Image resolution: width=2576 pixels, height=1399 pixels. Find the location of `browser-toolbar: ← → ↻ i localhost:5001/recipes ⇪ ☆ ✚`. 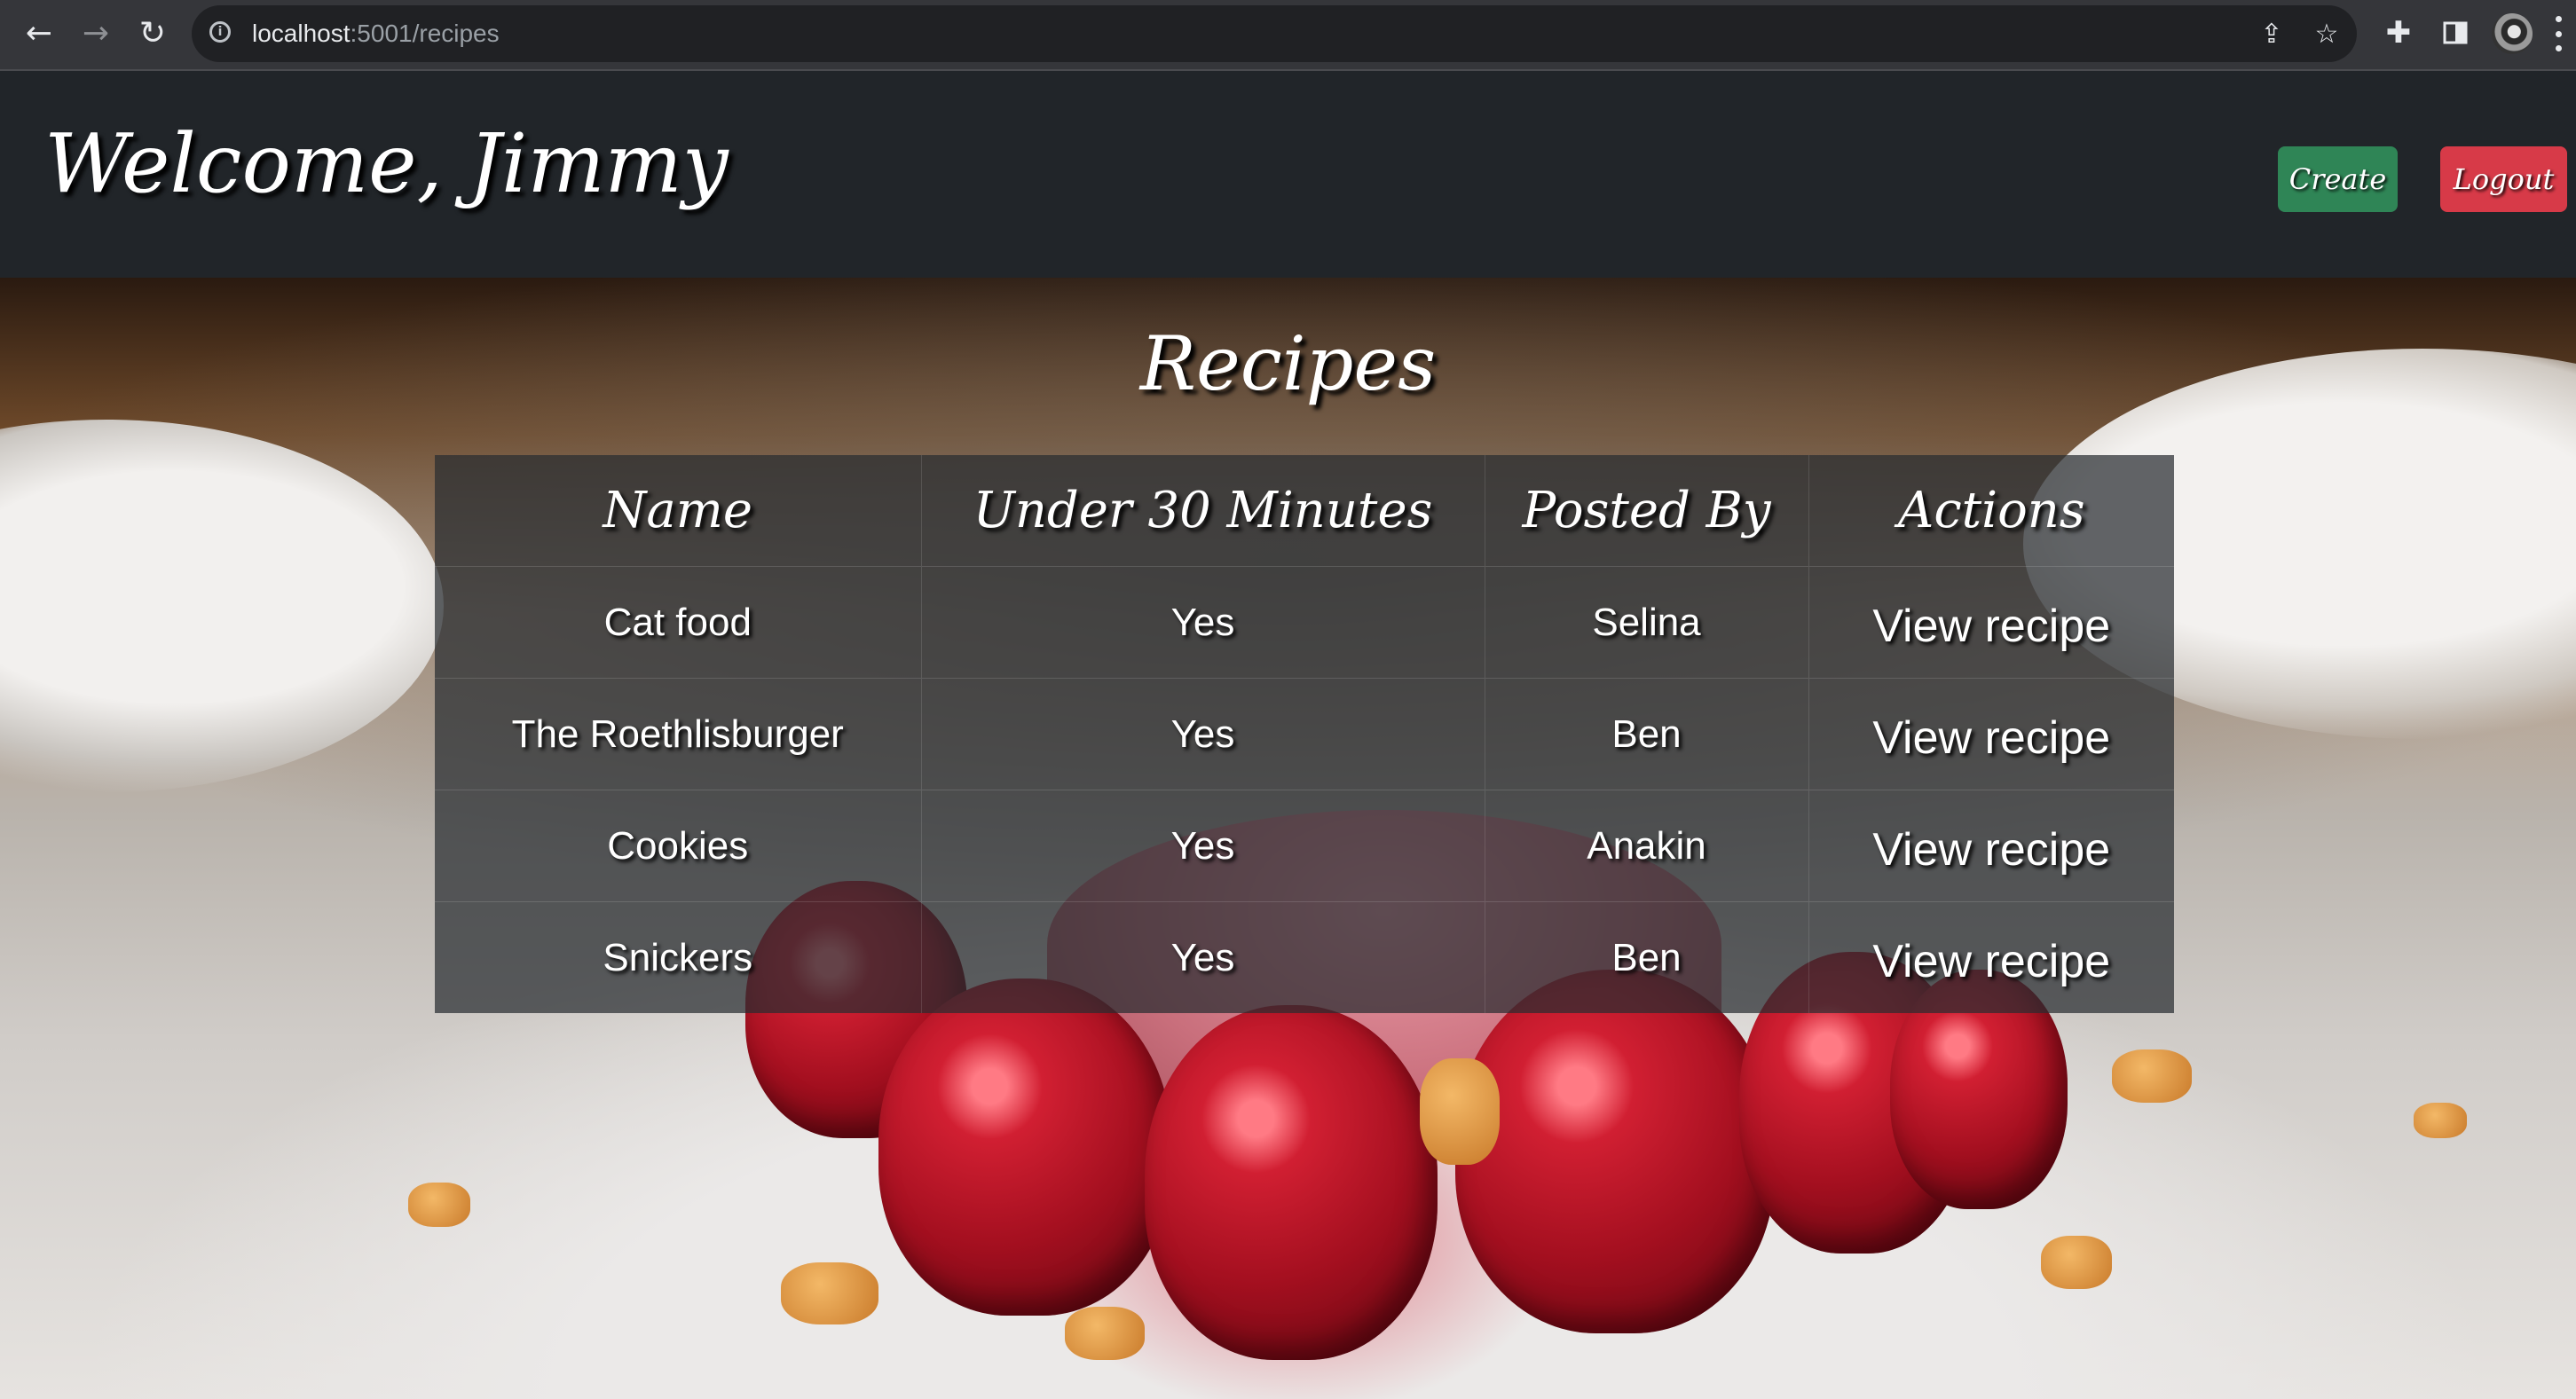

browser-toolbar: ← → ↻ i localhost:5001/recipes ⇪ ☆ ✚ is located at coordinates (1288, 35).